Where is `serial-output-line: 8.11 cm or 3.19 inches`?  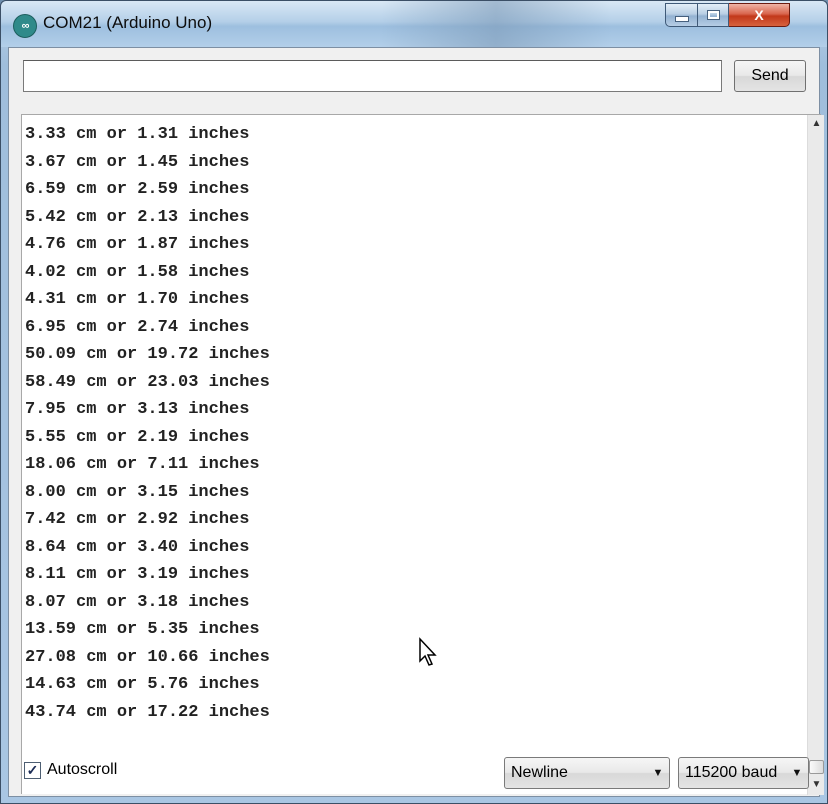
serial-output-line: 8.11 cm or 3.19 inches is located at coordinates (137, 574).